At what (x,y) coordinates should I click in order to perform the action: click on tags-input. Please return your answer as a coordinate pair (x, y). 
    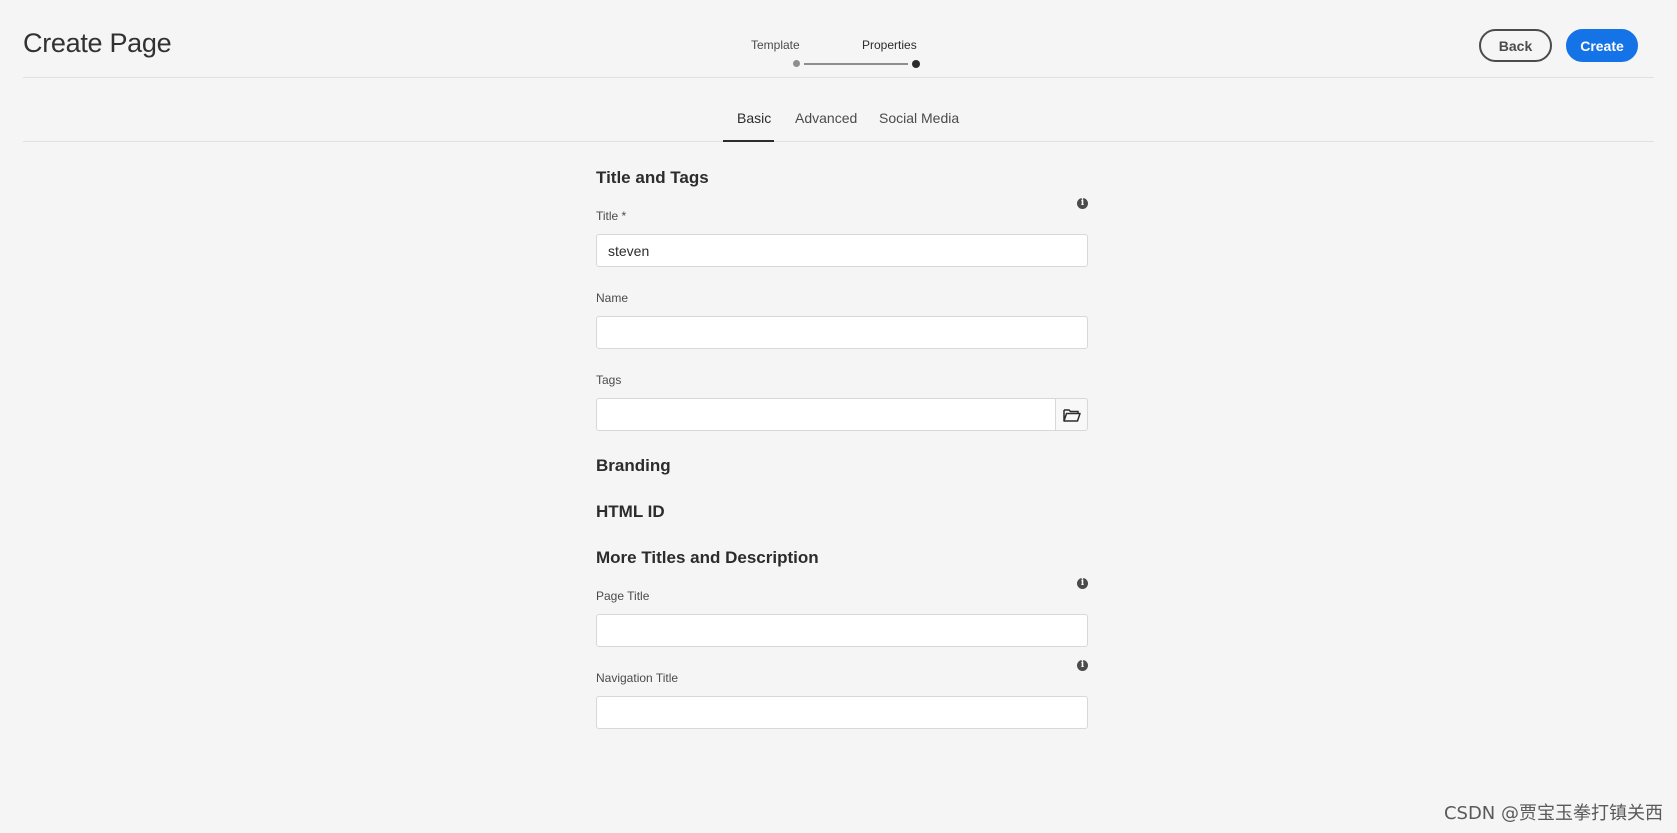
    Looking at the image, I should click on (826, 414).